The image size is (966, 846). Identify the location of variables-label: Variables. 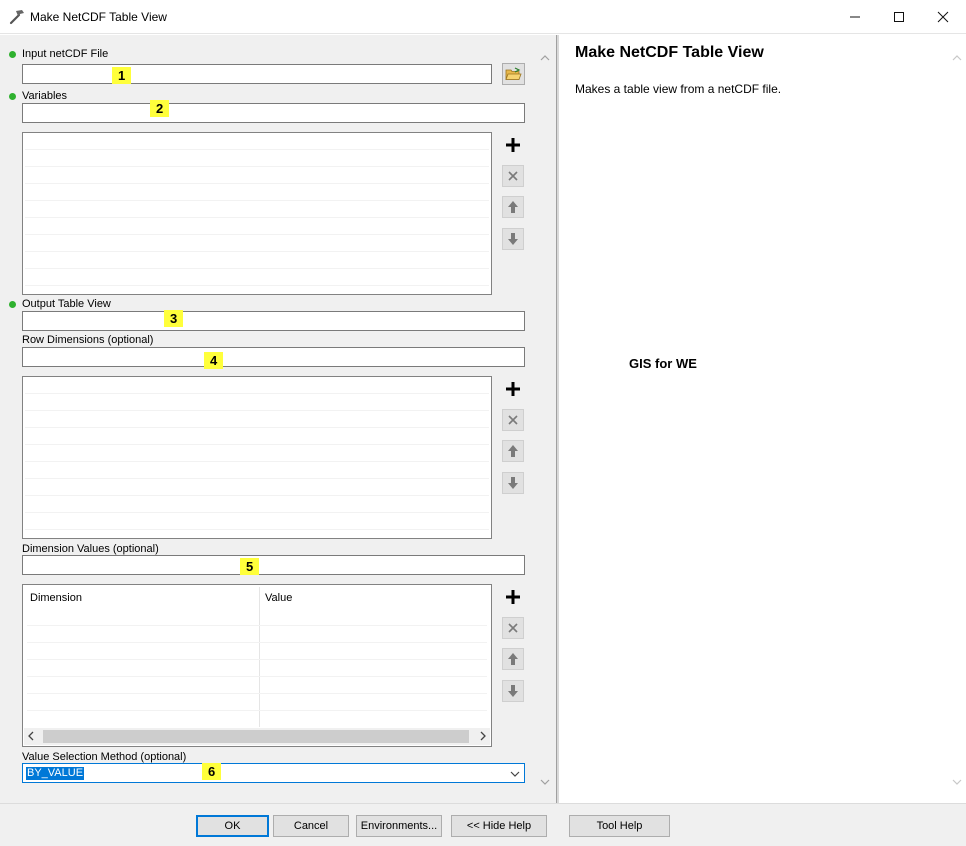
(45, 96).